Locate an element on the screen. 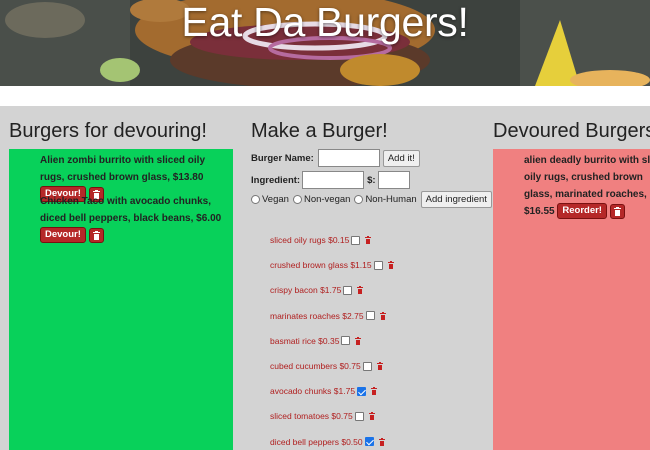 This screenshot has width=650, height=450. page-title: Eat Da Burgers! is located at coordinates (325, 22).